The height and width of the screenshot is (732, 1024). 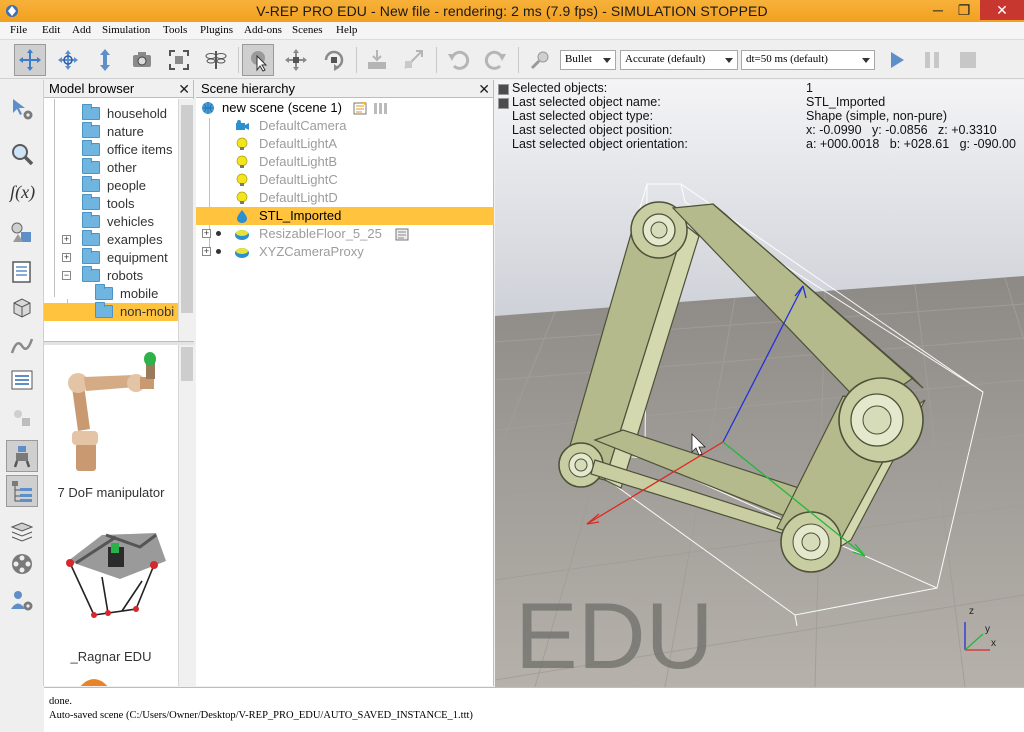 What do you see at coordinates (345, 144) in the screenshot?
I see `hierarchy-item-light-a: DefaultLightA` at bounding box center [345, 144].